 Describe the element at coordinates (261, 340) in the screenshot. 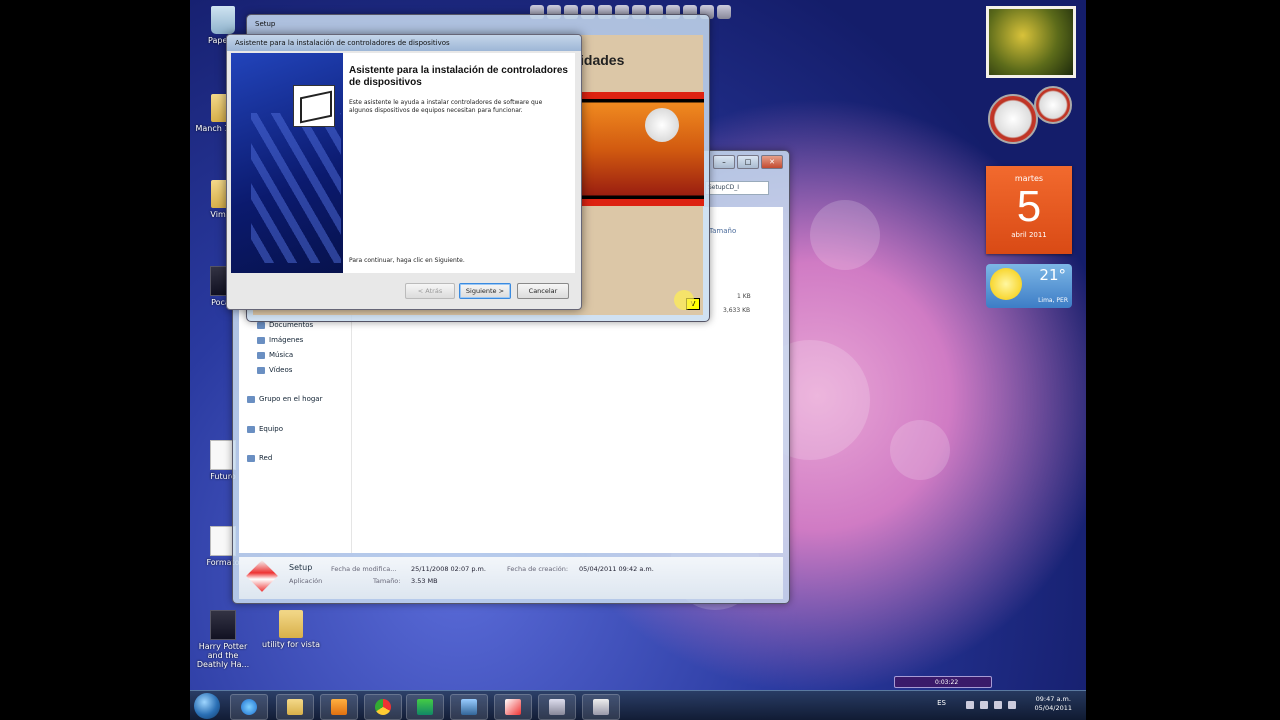

I see `pictures-icon` at that location.